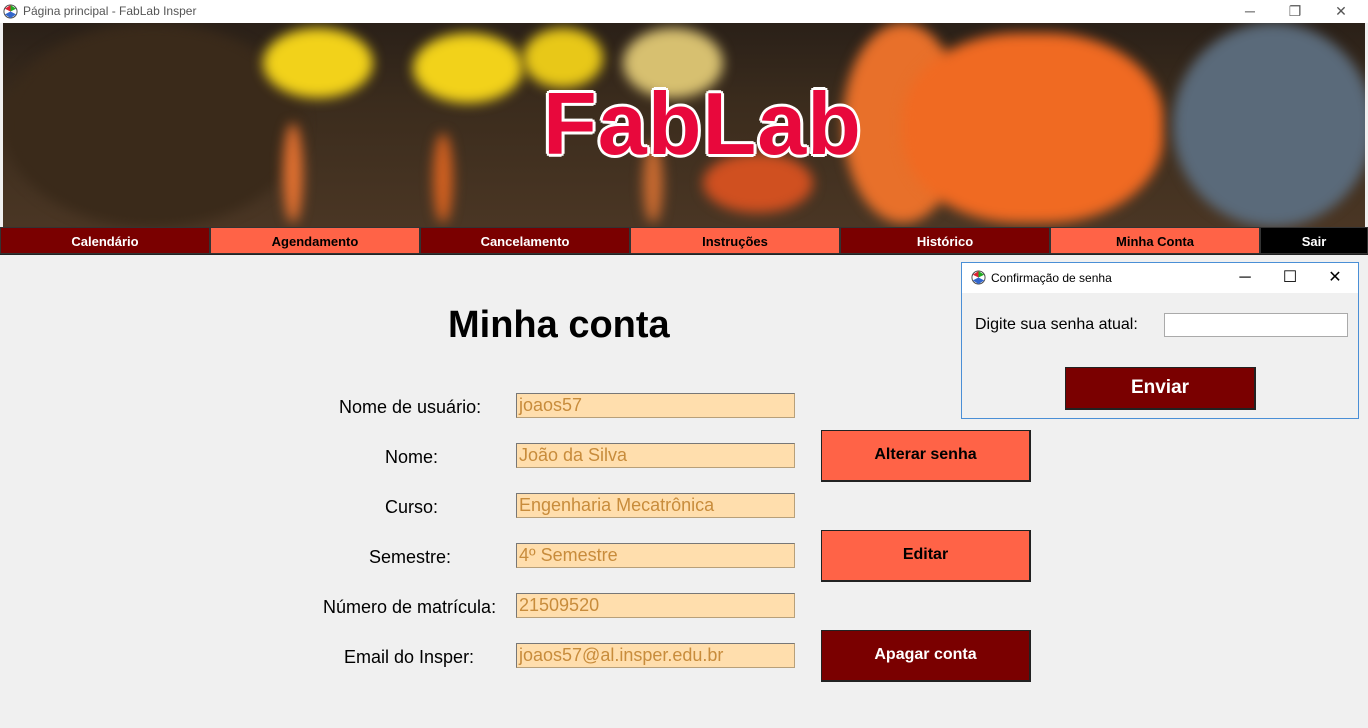 The height and width of the screenshot is (728, 1368). I want to click on username-field: joaos57, so click(655, 405).